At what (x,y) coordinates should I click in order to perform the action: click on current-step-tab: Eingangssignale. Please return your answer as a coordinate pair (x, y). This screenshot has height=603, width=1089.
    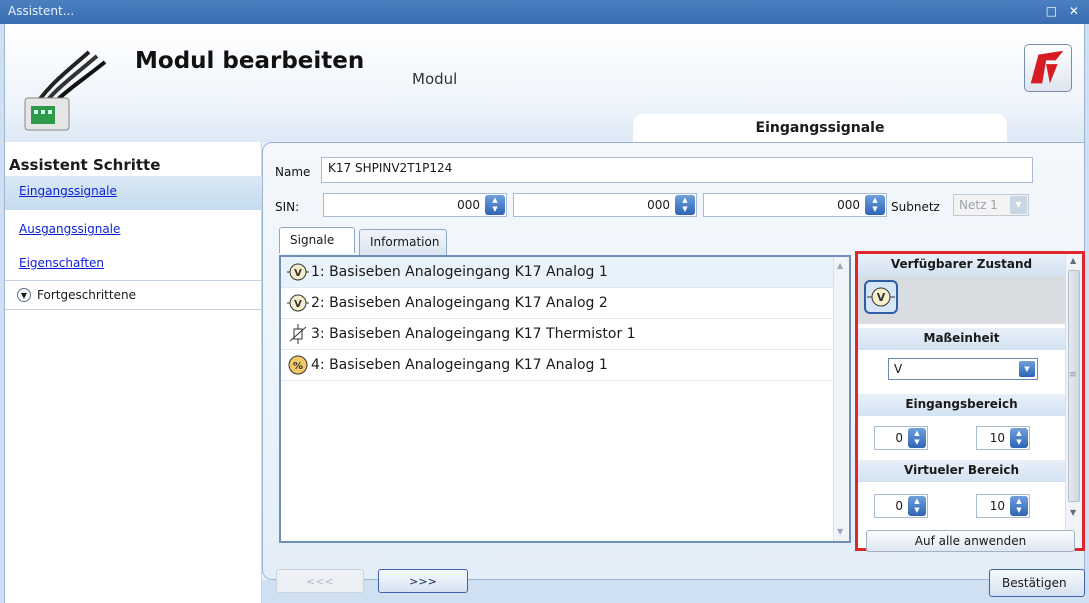
    Looking at the image, I should click on (820, 128).